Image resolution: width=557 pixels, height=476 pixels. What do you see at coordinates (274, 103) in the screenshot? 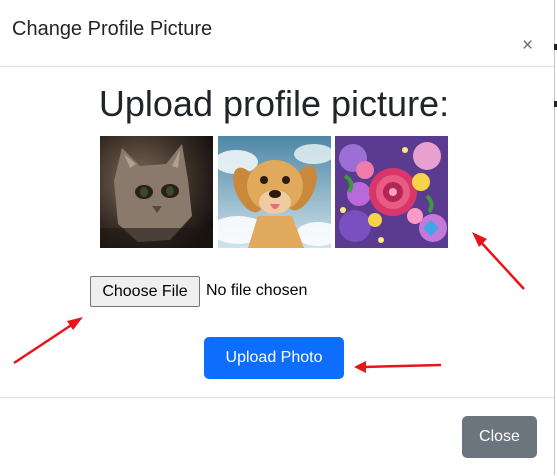
I see `upload-heading: Upload profile picture:` at bounding box center [274, 103].